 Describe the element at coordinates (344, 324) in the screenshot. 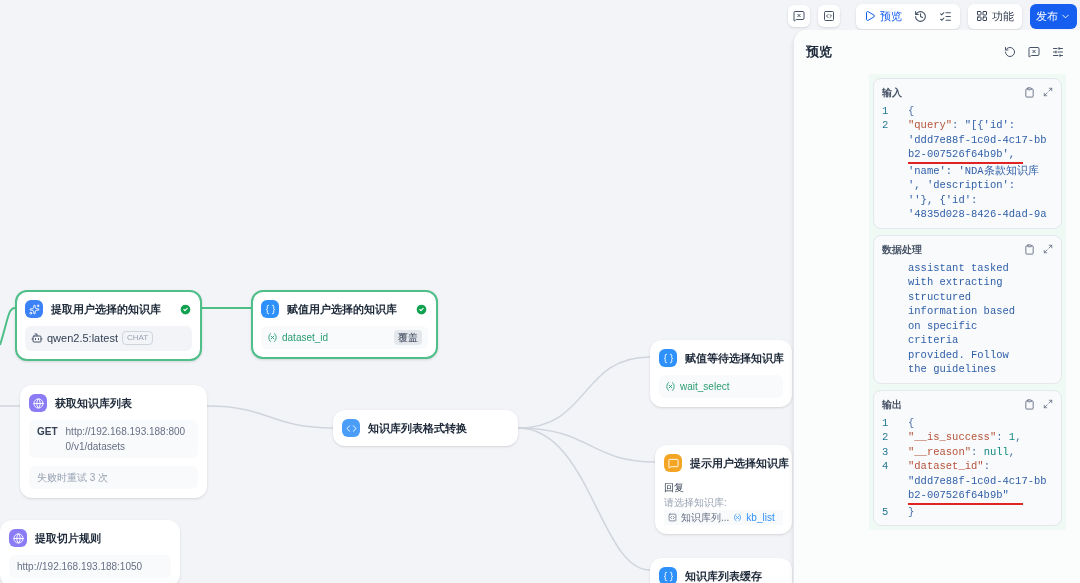

I see `workflow-node: 赋值用户选择的知识库 dataset_id 覆盖` at that location.